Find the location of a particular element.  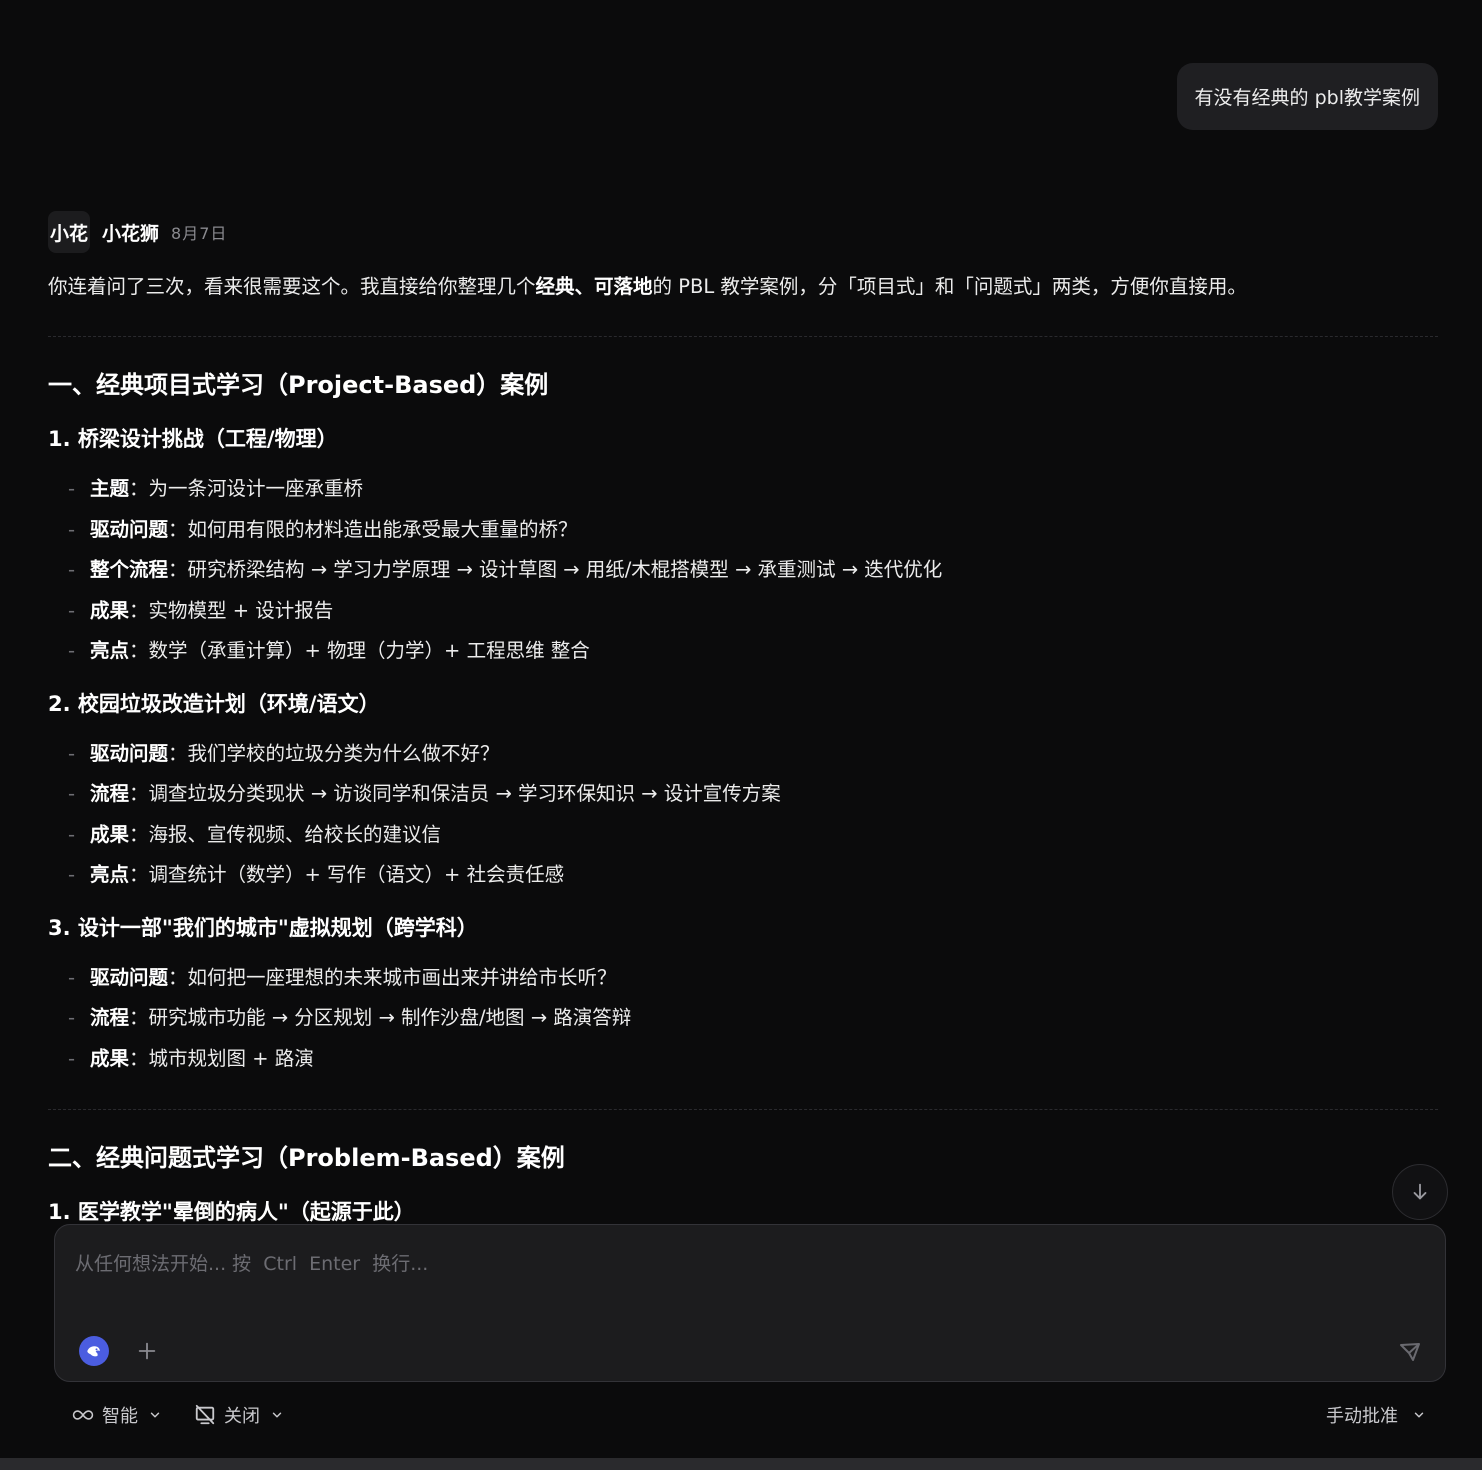

section-heading-problem: 二、经典问题式学习（Problem-Based）案例 is located at coordinates (306, 1158).